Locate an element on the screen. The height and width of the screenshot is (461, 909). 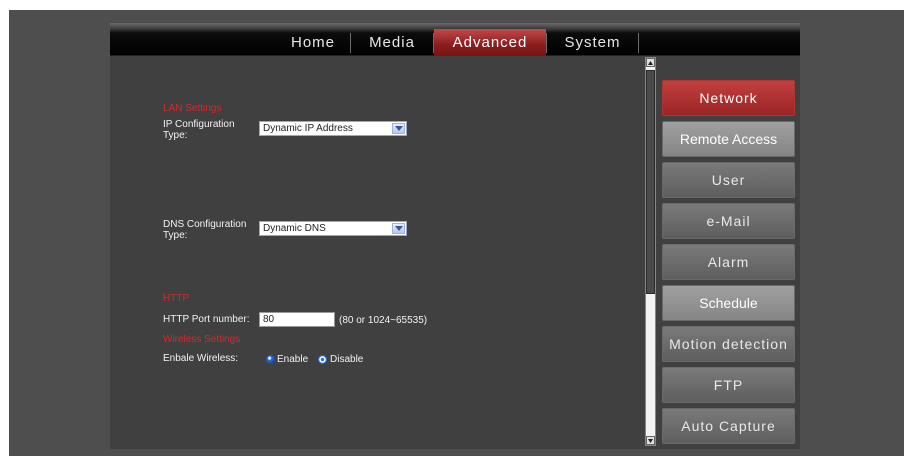
scroll-up-icon is located at coordinates (650, 62).